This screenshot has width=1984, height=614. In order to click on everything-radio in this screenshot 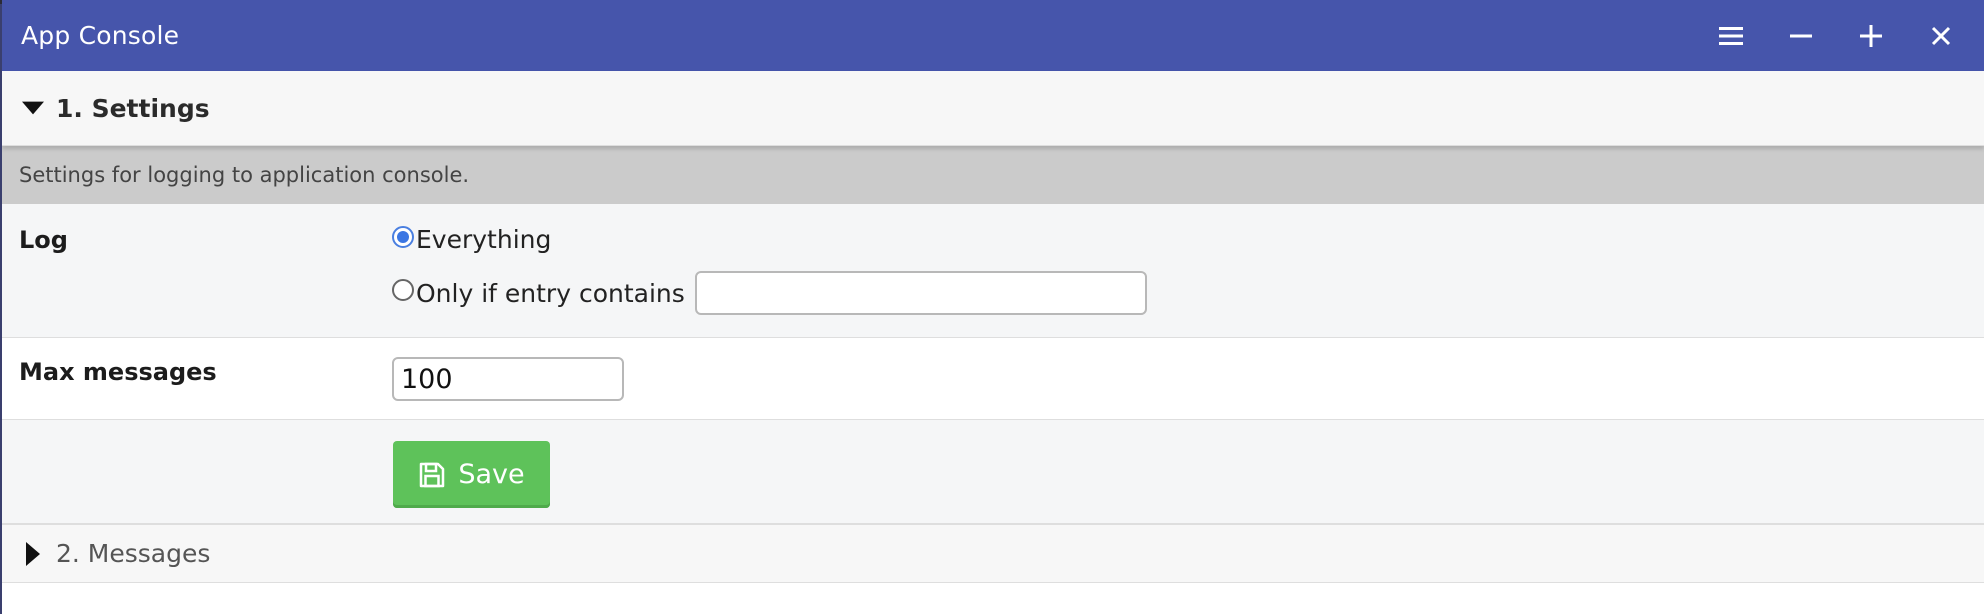, I will do `click(403, 236)`.